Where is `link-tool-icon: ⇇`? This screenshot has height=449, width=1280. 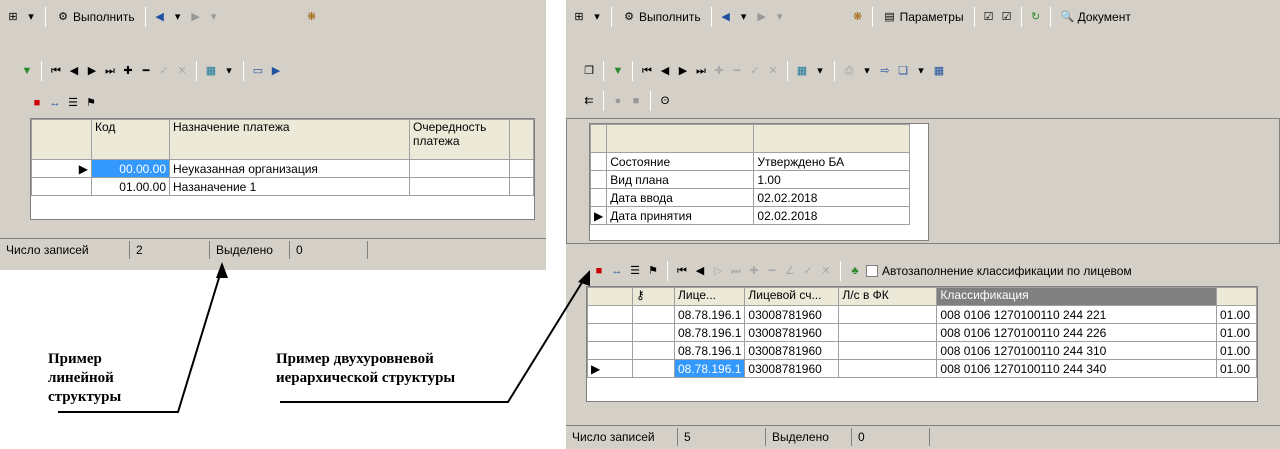
link-tool-icon: ⇇ is located at coordinates (589, 101).